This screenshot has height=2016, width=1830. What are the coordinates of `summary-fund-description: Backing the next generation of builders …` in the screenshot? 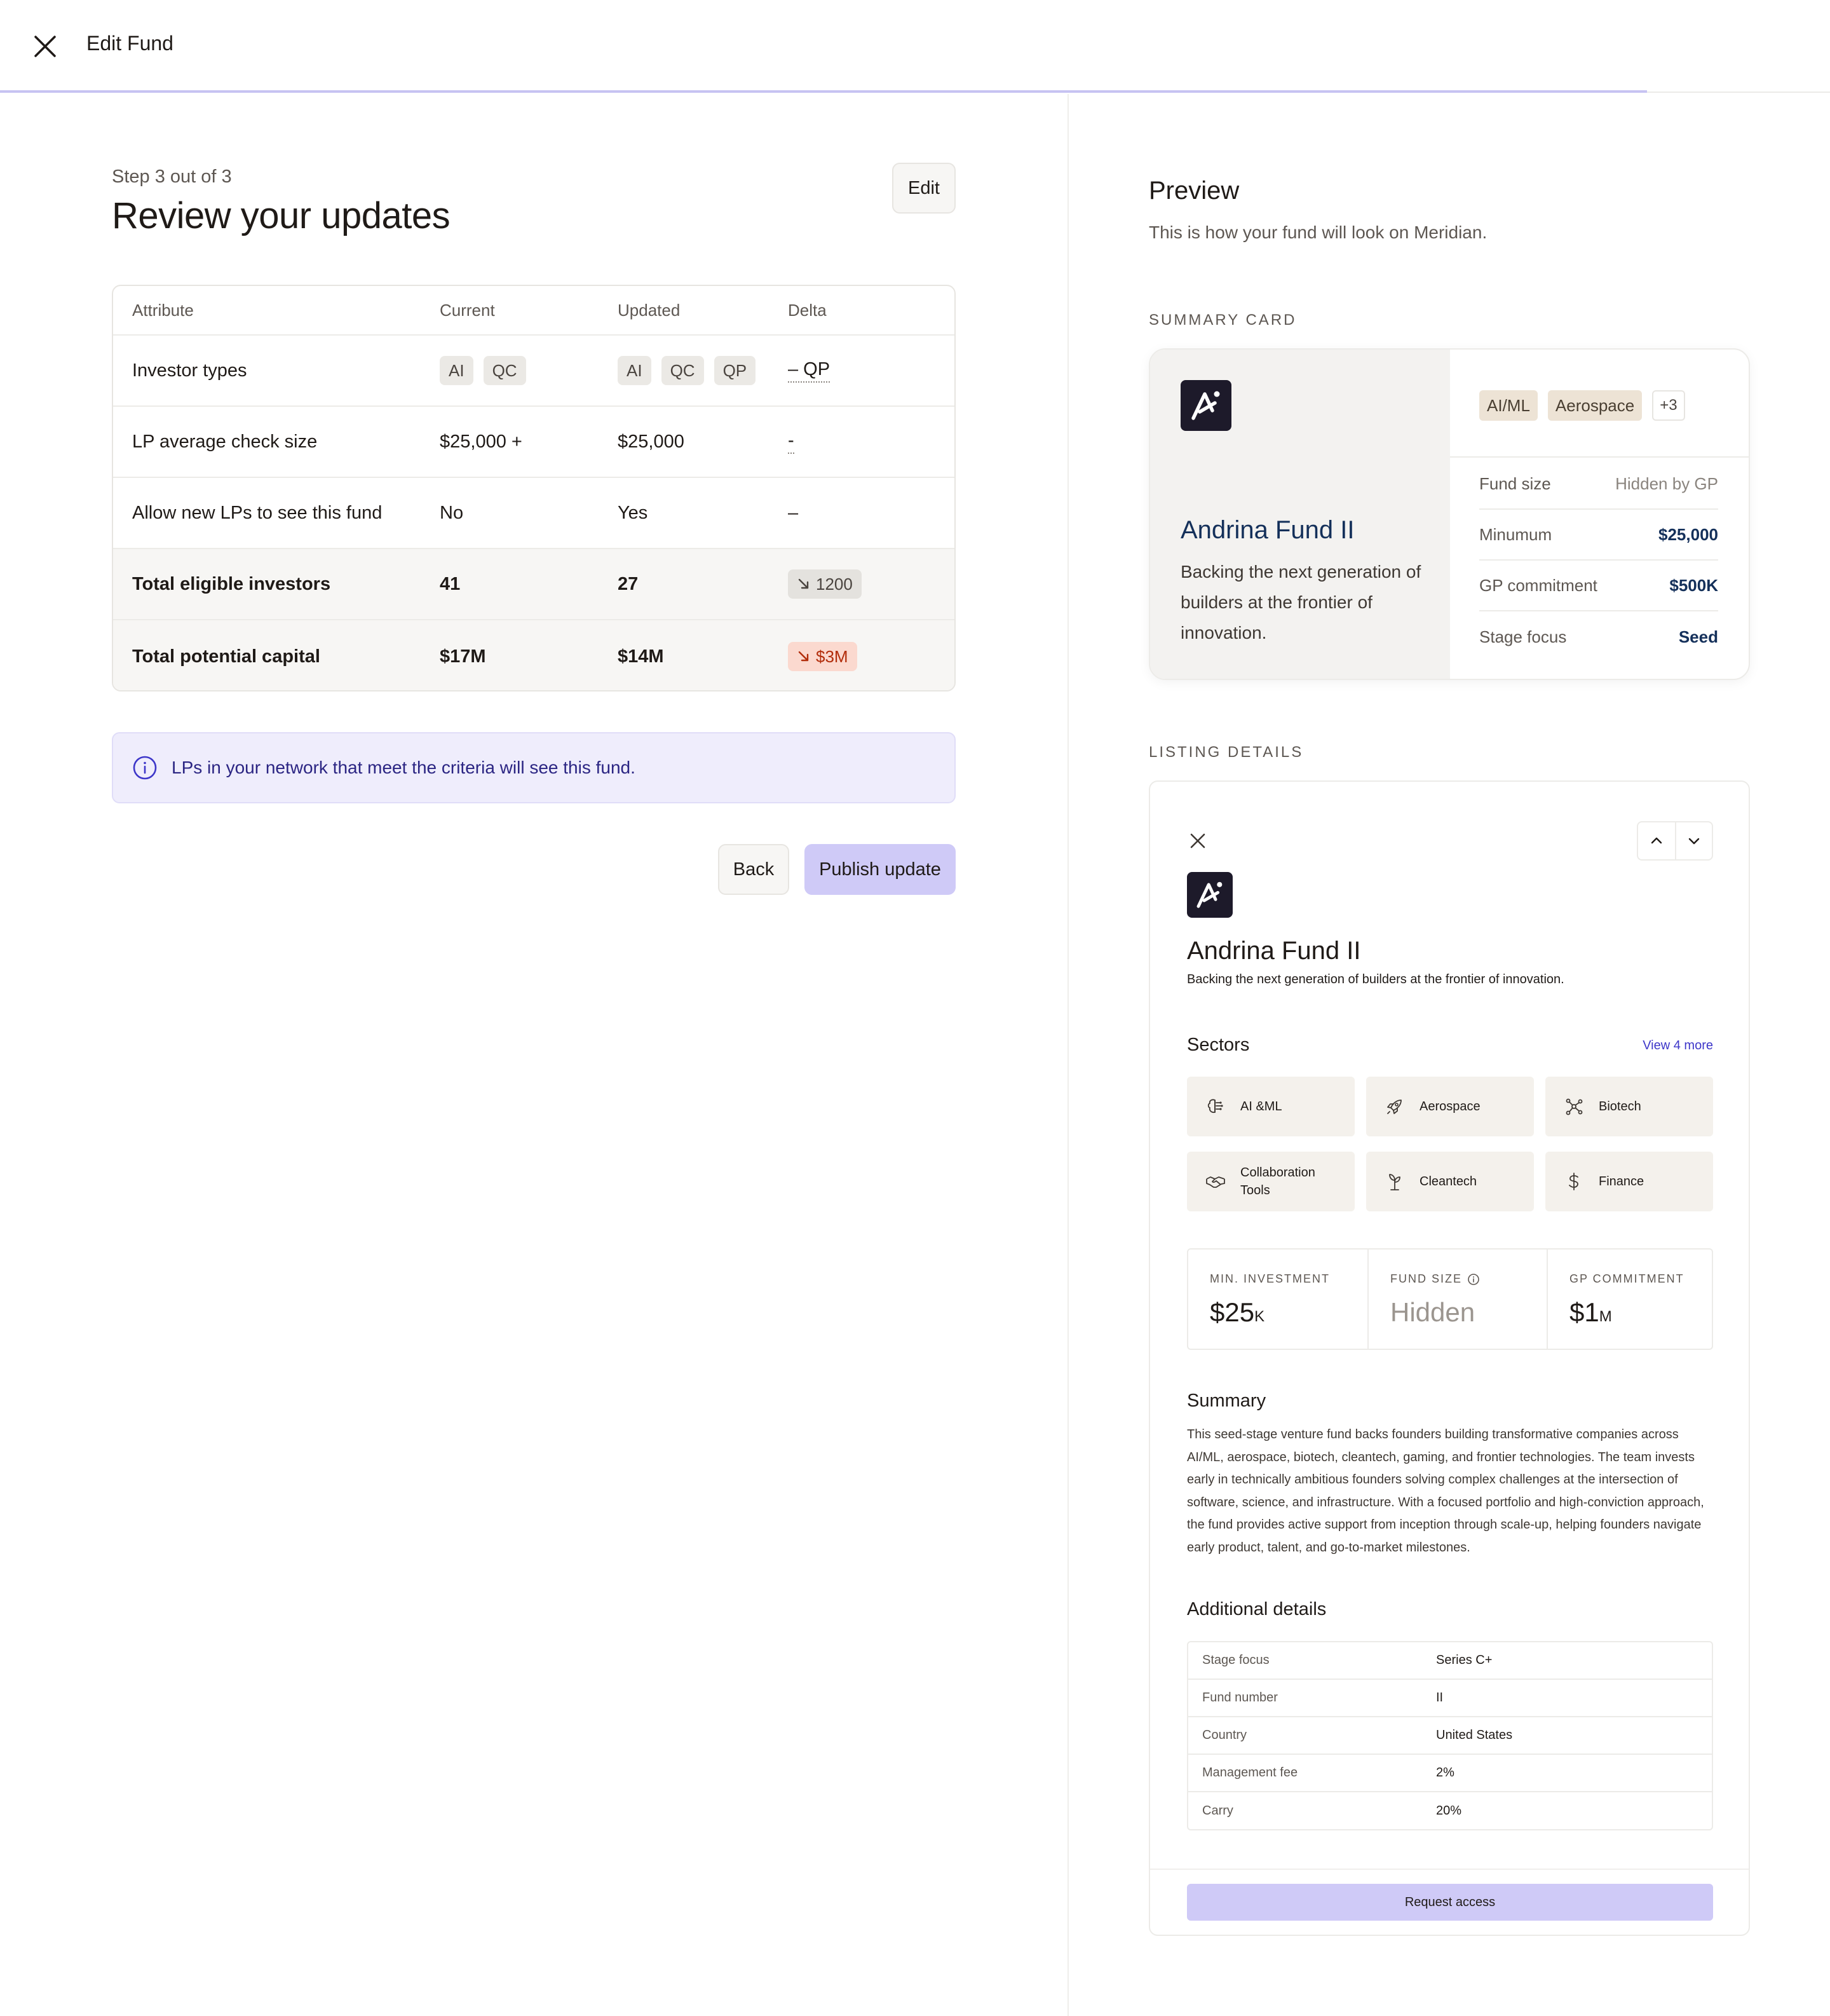 It's located at (1301, 602).